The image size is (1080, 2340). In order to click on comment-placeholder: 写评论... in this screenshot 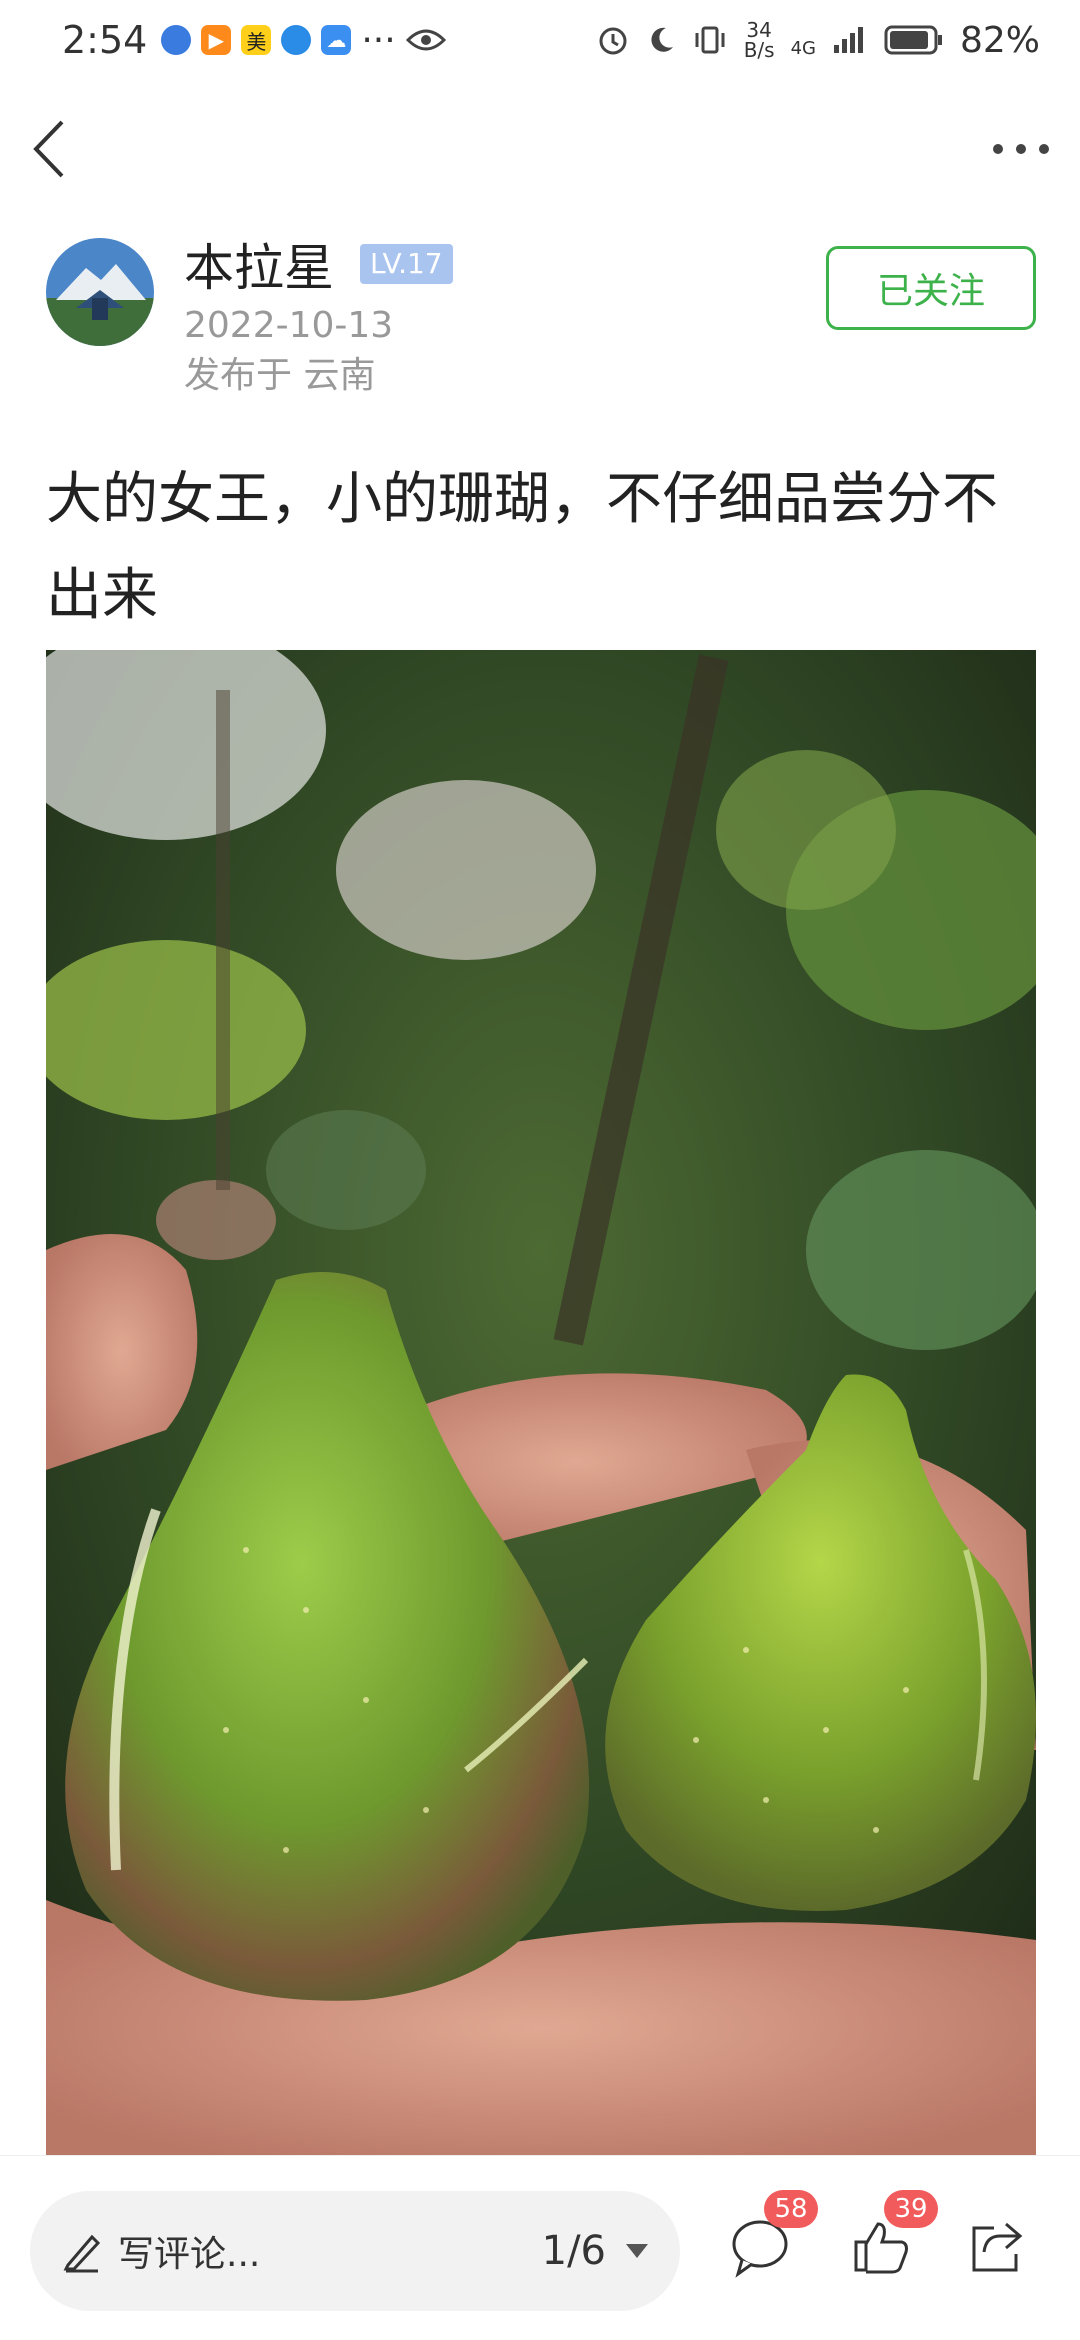, I will do `click(189, 2254)`.